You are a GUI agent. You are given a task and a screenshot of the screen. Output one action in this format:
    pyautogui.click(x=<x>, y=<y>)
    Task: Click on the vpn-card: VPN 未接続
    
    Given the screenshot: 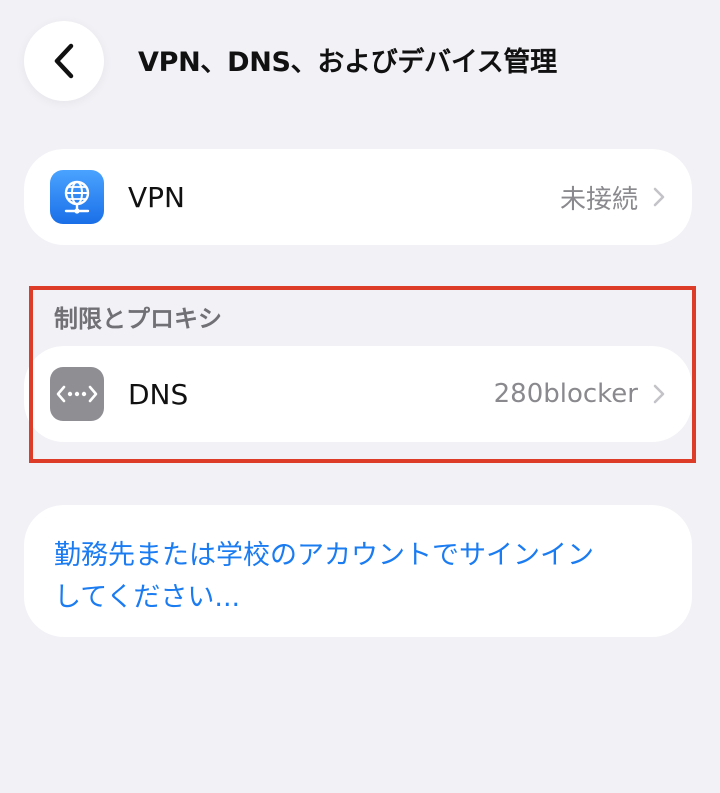 What is the action you would take?
    pyautogui.click(x=358, y=197)
    